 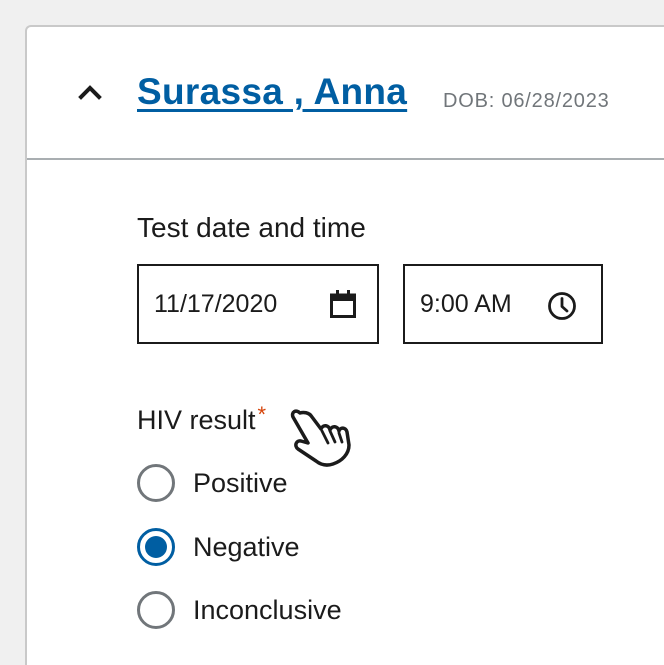 What do you see at coordinates (251, 227) in the screenshot?
I see `test-datetime-label: Test date and time` at bounding box center [251, 227].